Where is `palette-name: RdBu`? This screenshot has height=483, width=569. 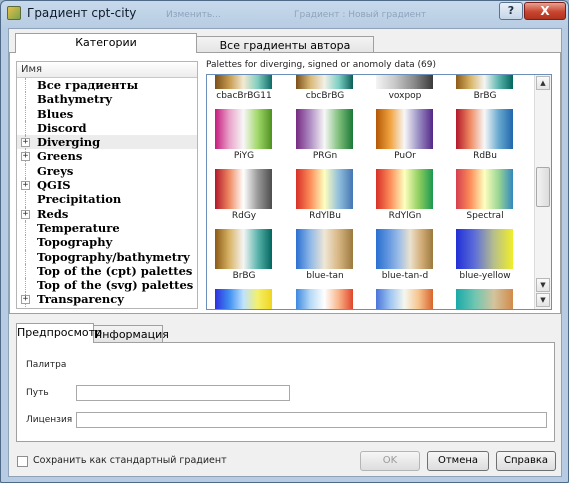
palette-name: RdBu is located at coordinates (485, 156).